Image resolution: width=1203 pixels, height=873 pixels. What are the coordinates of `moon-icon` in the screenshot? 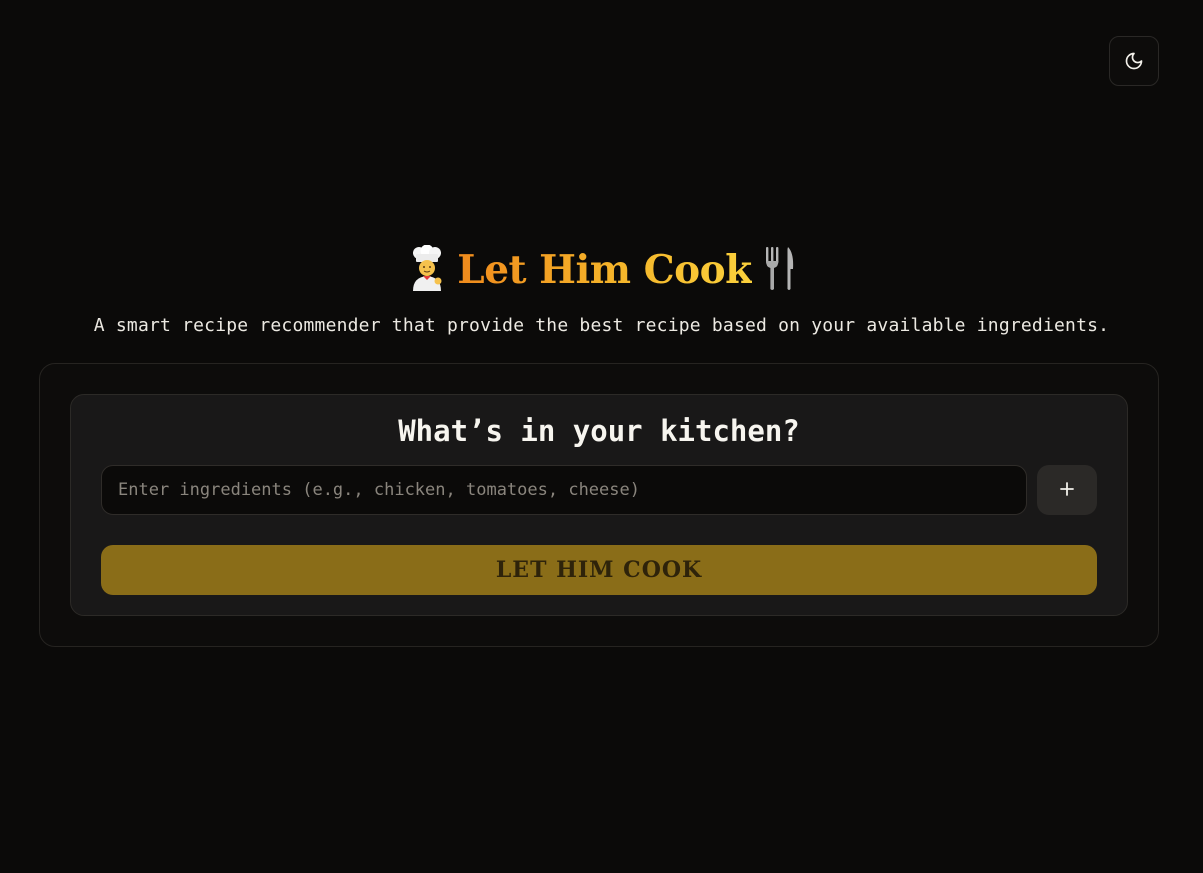 It's located at (1134, 61).